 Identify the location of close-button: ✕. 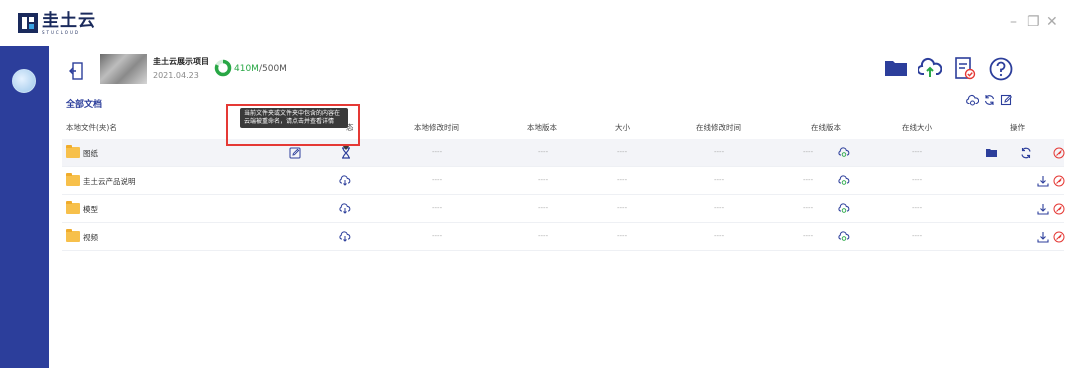
(1052, 22).